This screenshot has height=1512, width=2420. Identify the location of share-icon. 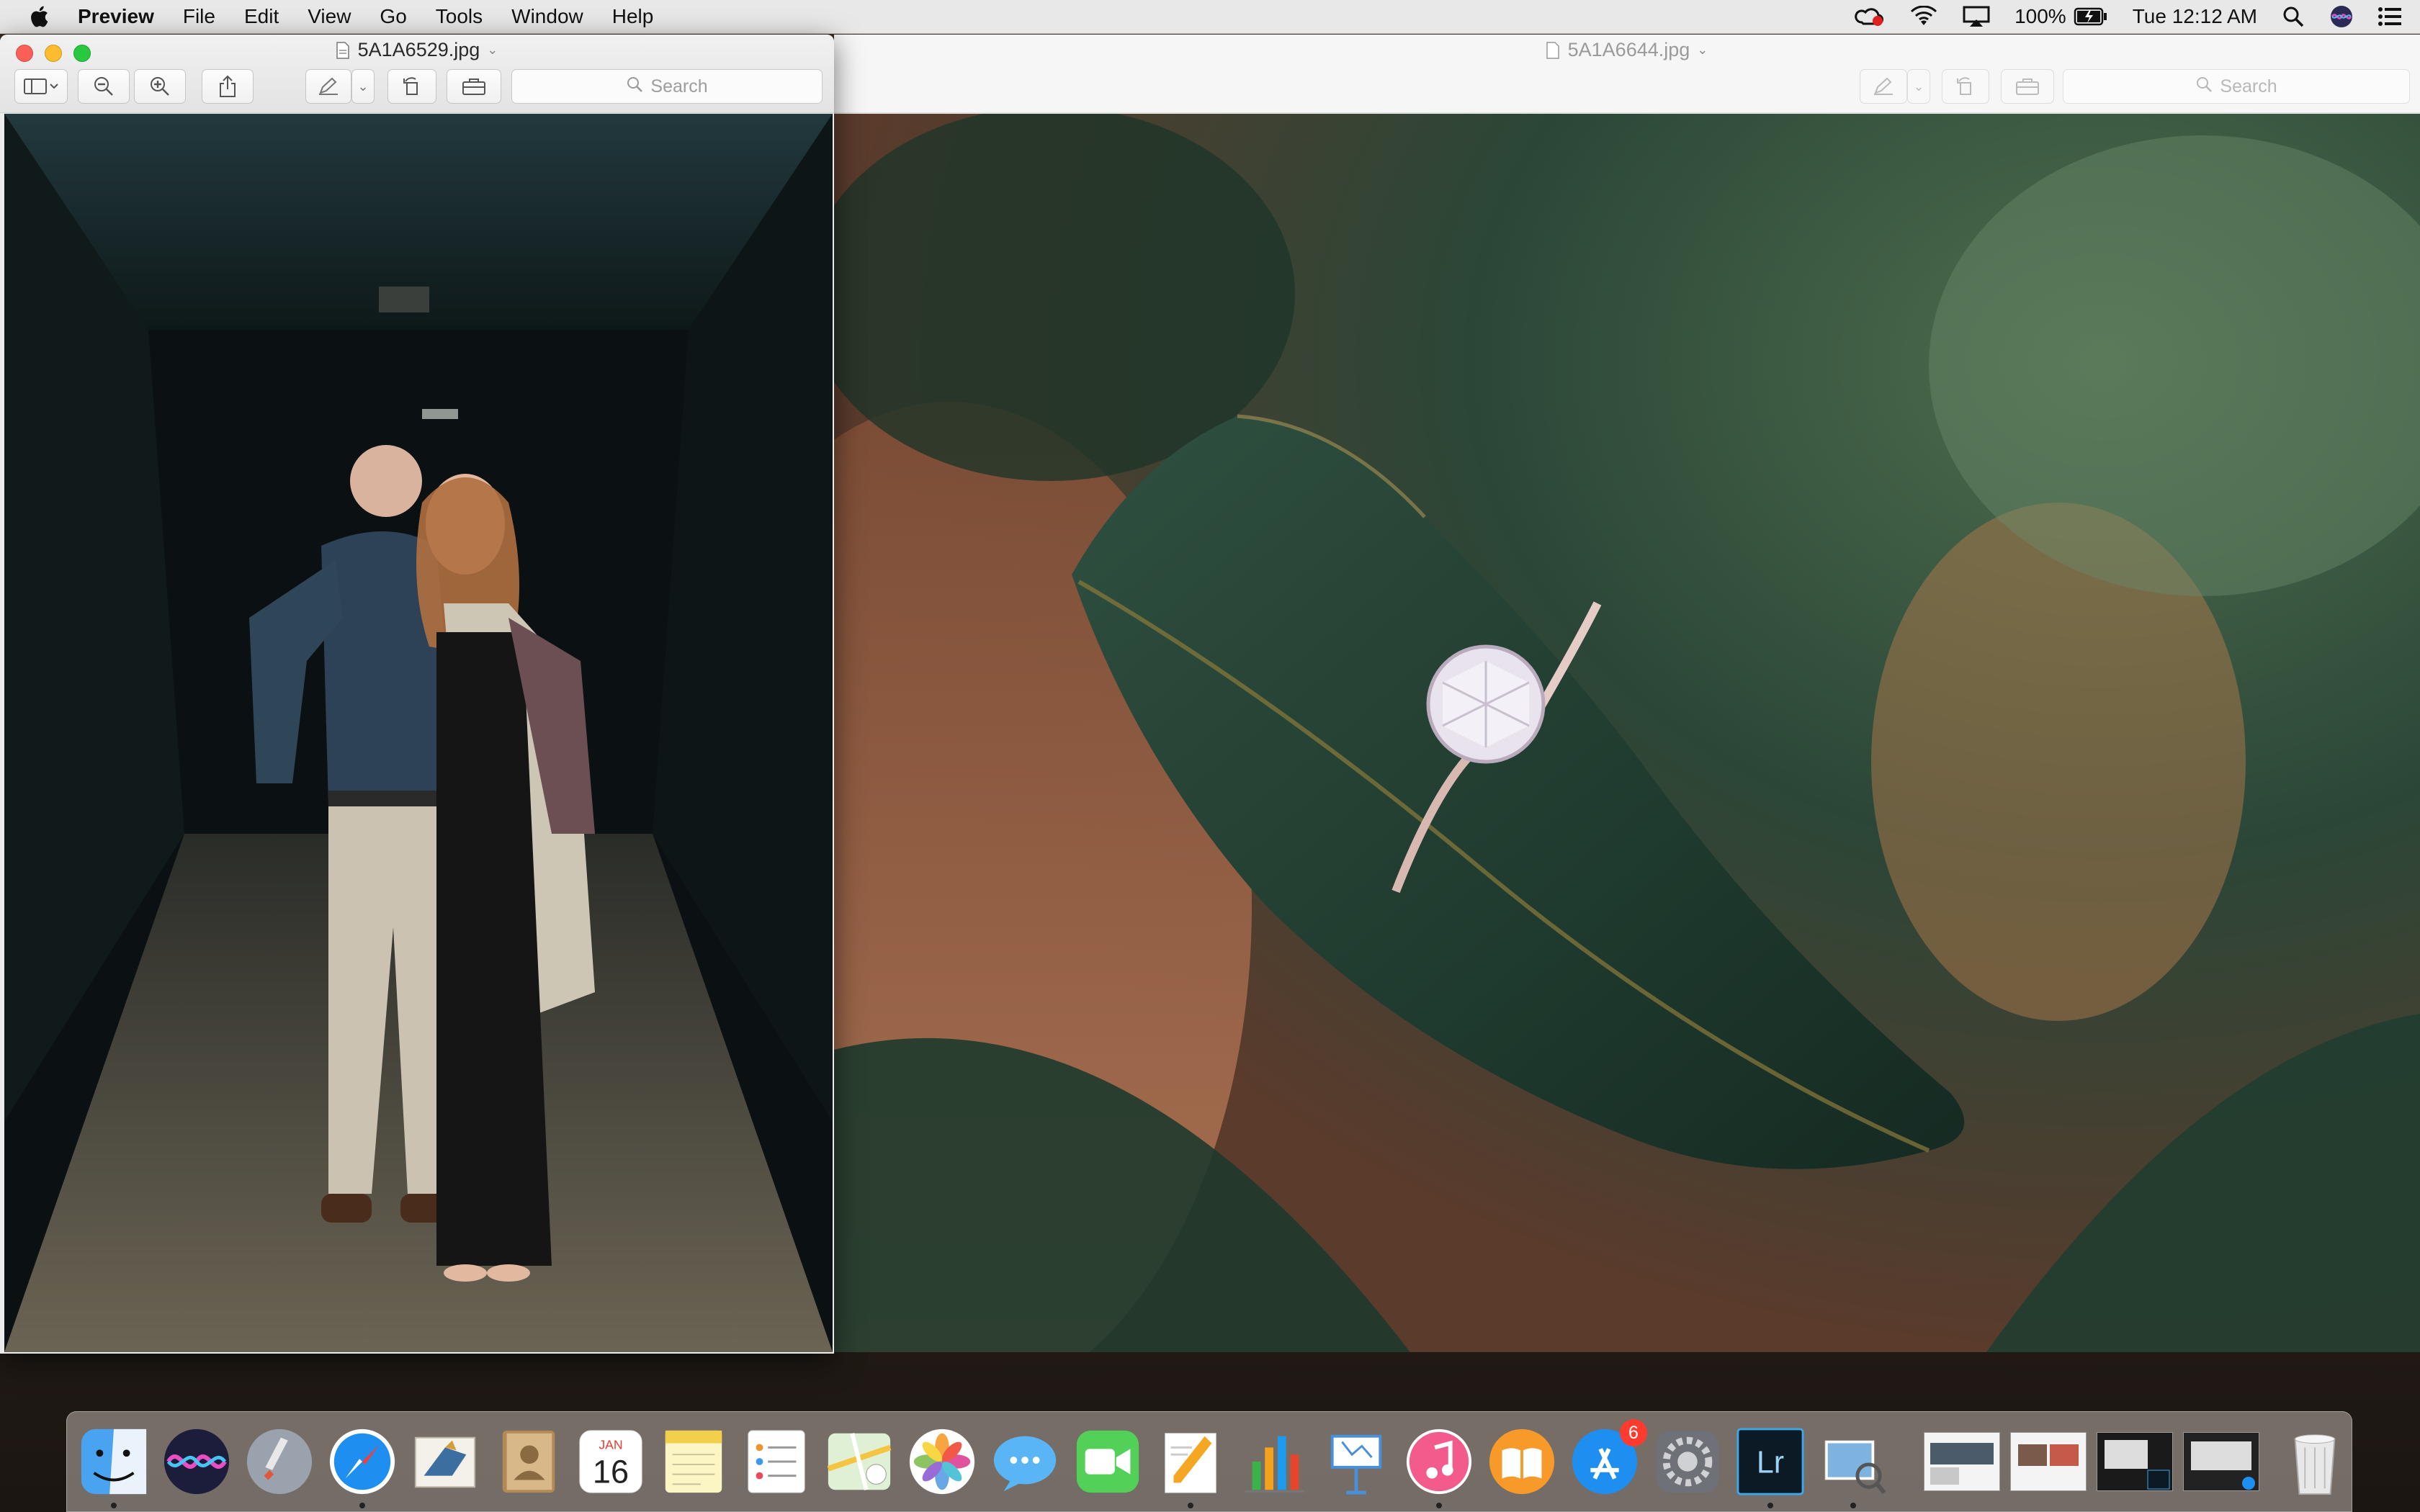
(228, 86).